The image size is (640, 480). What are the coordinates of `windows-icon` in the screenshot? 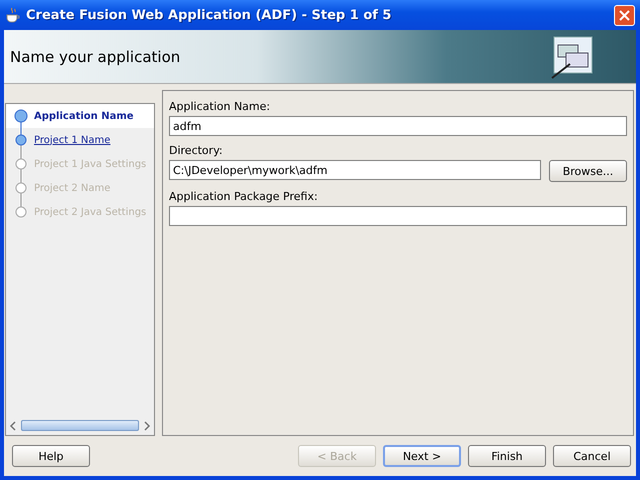 It's located at (572, 56).